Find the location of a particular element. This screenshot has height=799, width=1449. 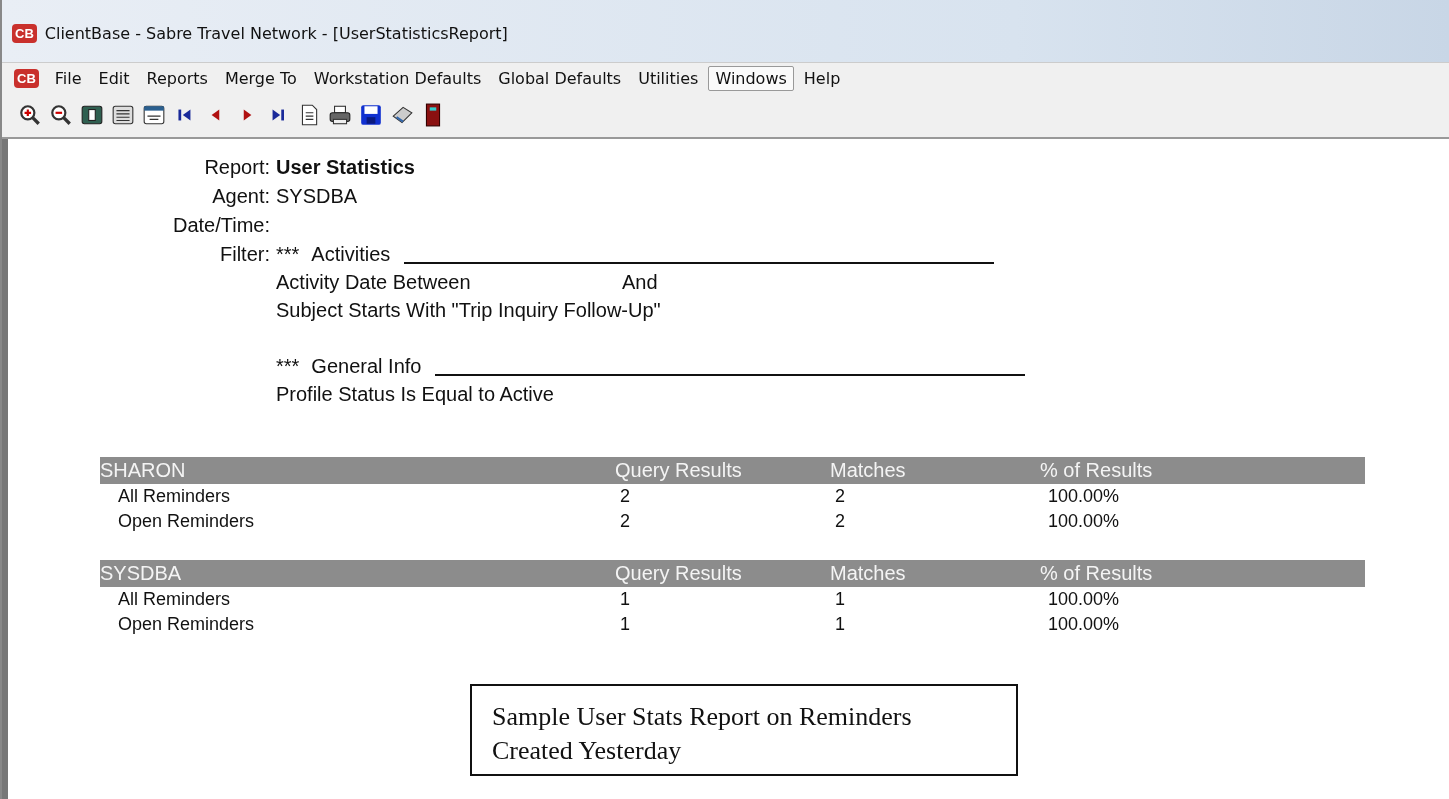

menu-item: Windows is located at coordinates (751, 78).